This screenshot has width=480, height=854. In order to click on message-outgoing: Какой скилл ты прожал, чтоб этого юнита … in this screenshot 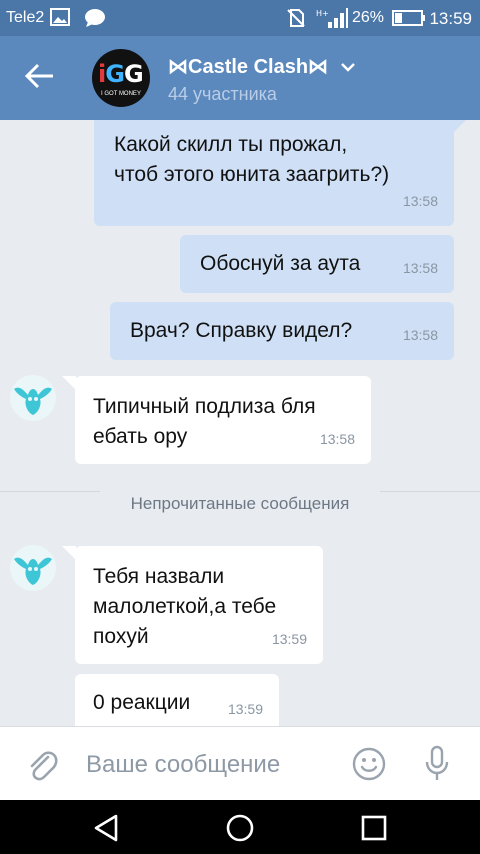, I will do `click(274, 173)`.